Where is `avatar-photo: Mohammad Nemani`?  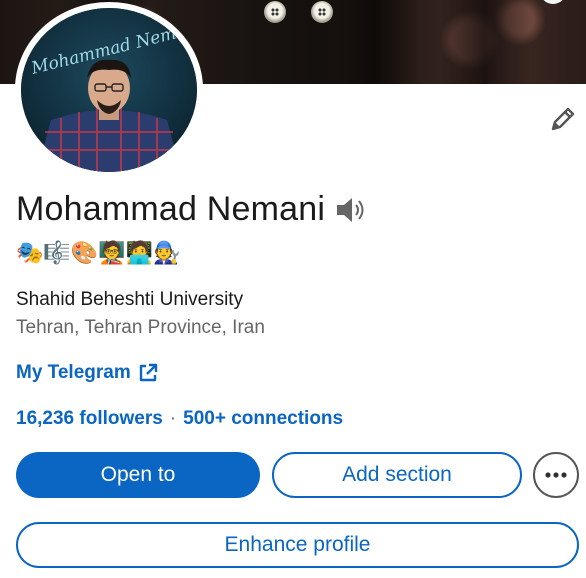 avatar-photo: Mohammad Nemani is located at coordinates (109, 90).